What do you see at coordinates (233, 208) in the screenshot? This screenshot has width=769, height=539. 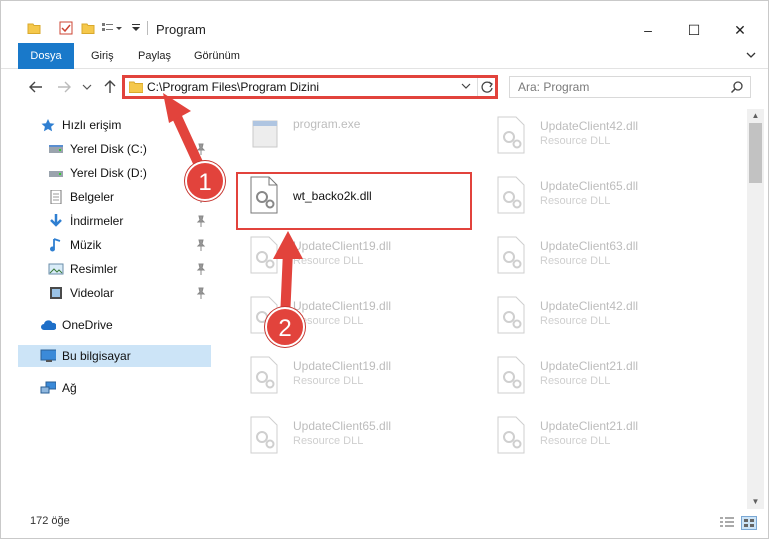 I see `annotation-arrows` at bounding box center [233, 208].